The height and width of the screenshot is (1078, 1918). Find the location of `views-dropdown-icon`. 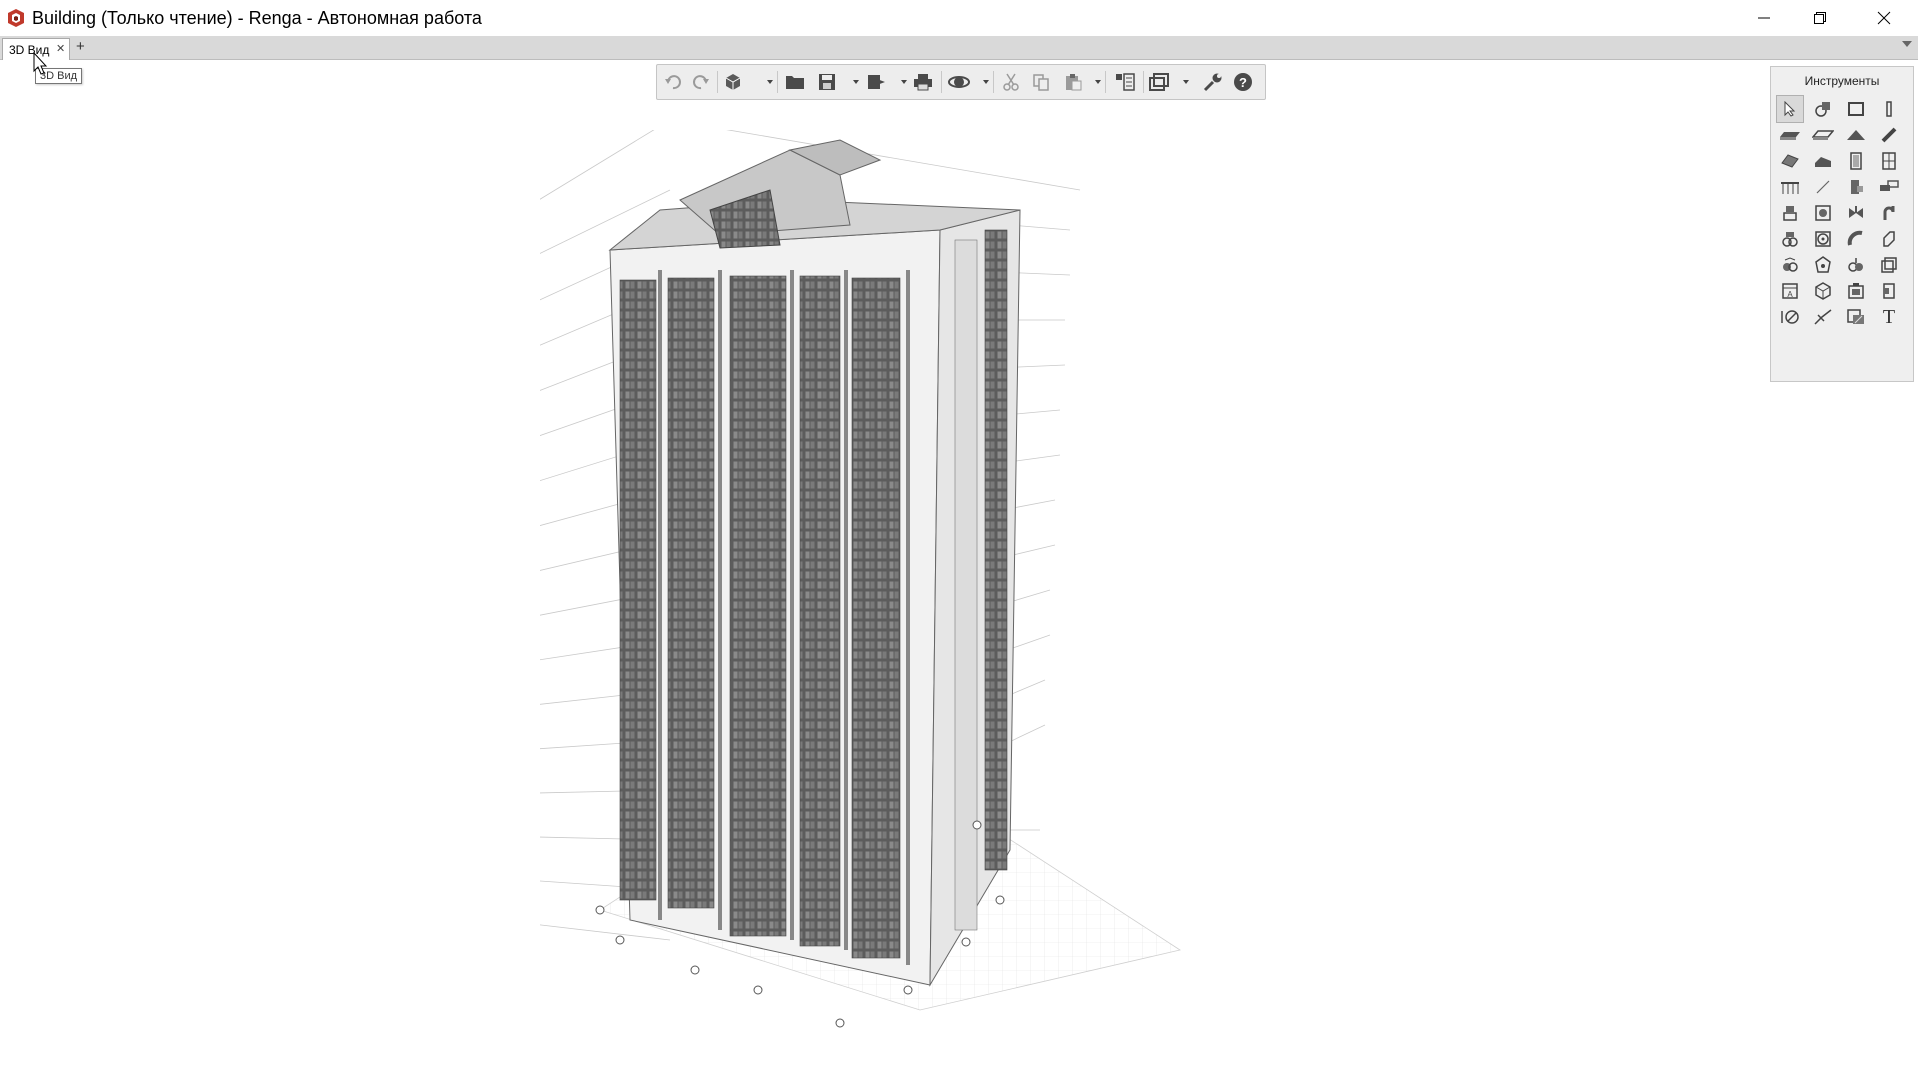

views-dropdown-icon is located at coordinates (1186, 82).